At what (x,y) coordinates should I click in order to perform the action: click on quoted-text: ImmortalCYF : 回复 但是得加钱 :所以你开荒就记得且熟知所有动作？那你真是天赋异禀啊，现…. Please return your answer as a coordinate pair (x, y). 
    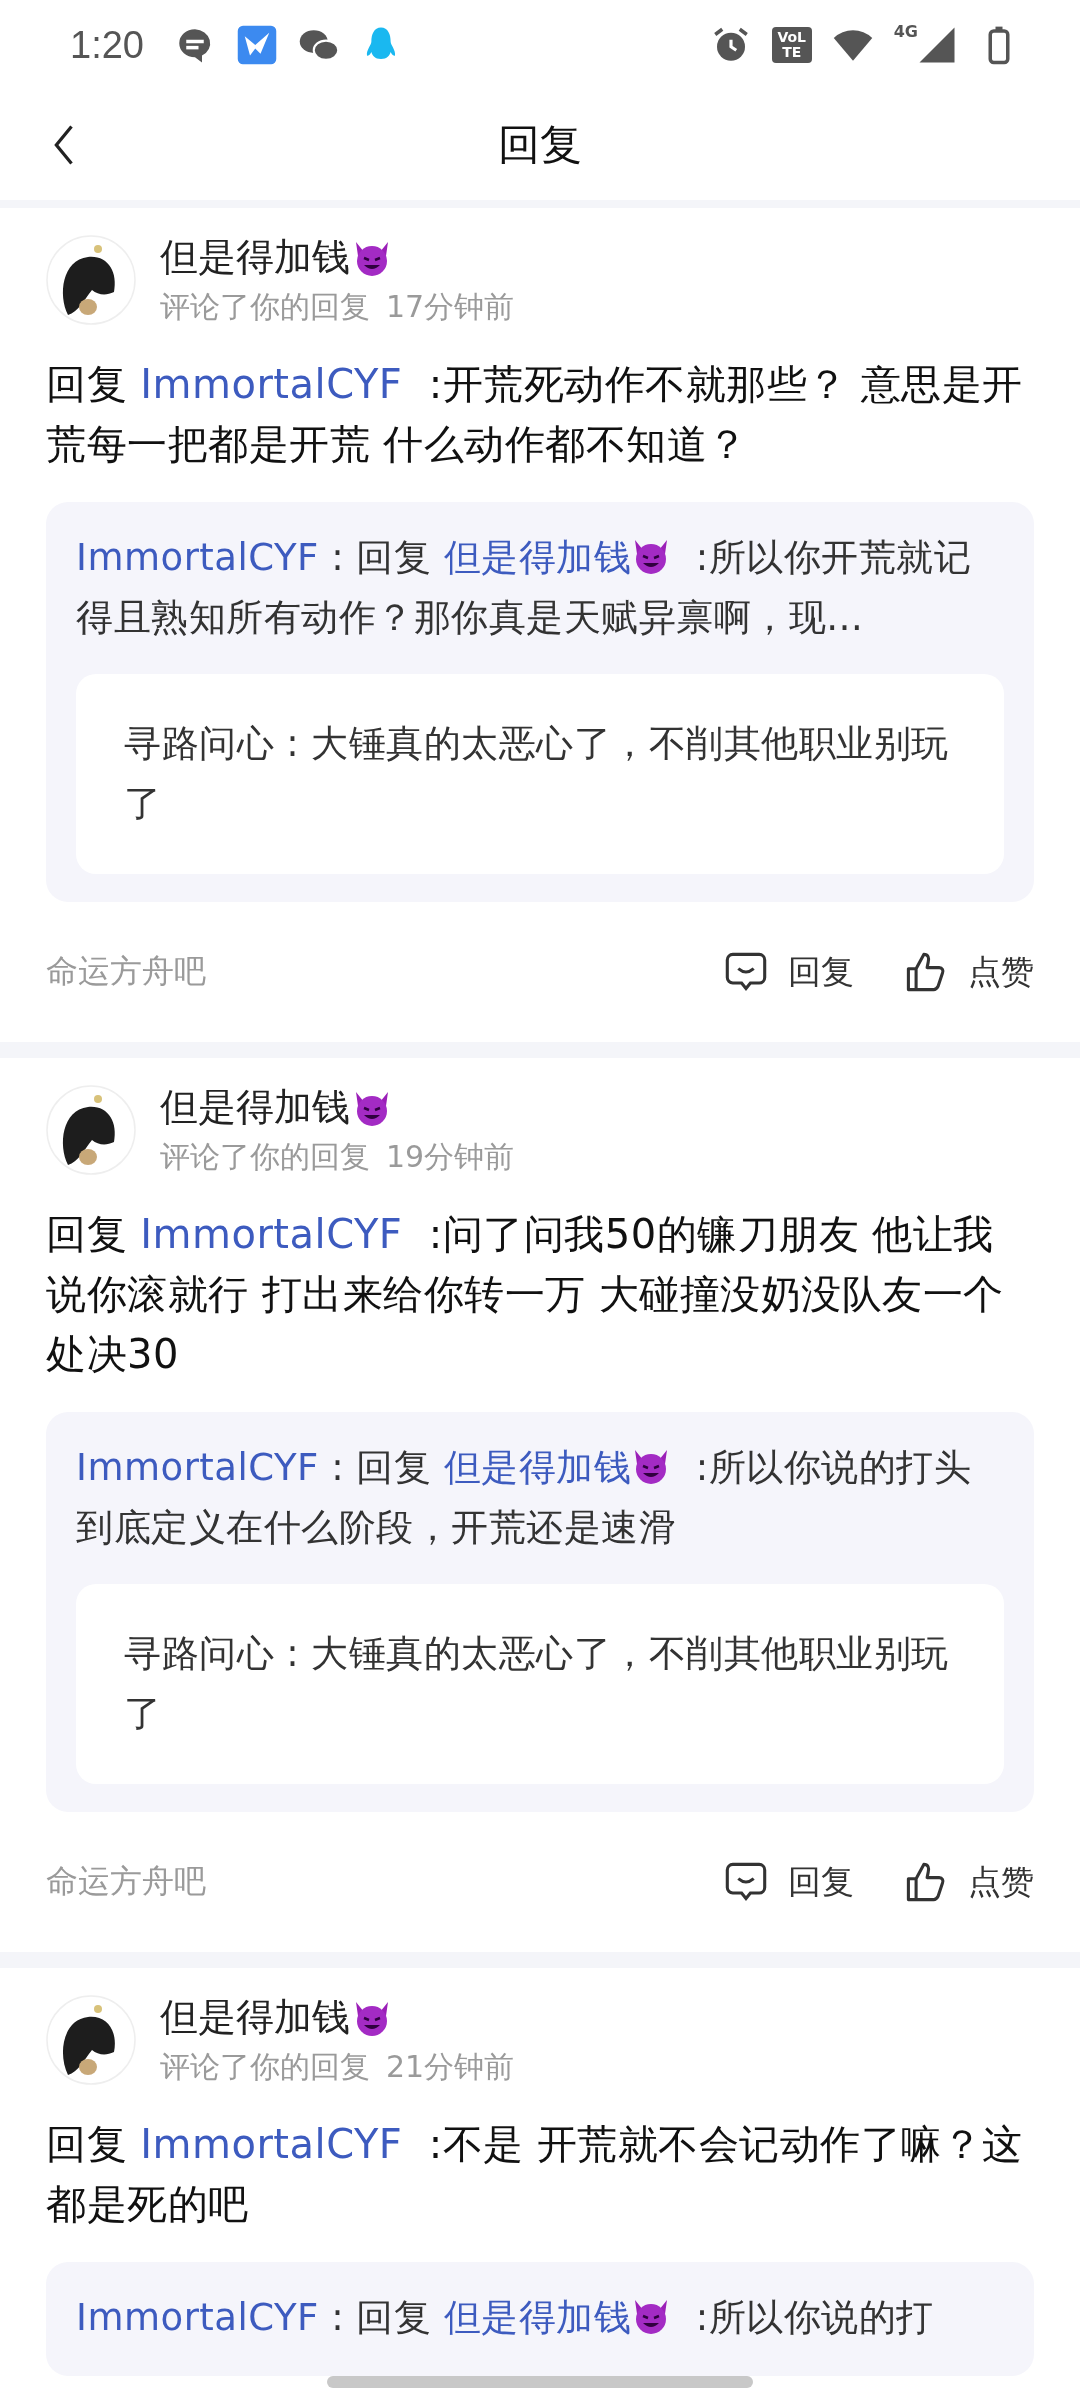
    Looking at the image, I should click on (524, 588).